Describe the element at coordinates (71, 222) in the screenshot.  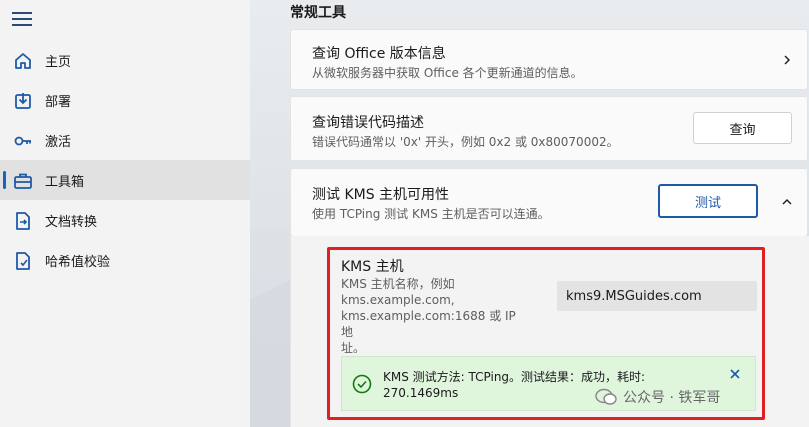
I see `sidebar-item-label: 文档转换` at that location.